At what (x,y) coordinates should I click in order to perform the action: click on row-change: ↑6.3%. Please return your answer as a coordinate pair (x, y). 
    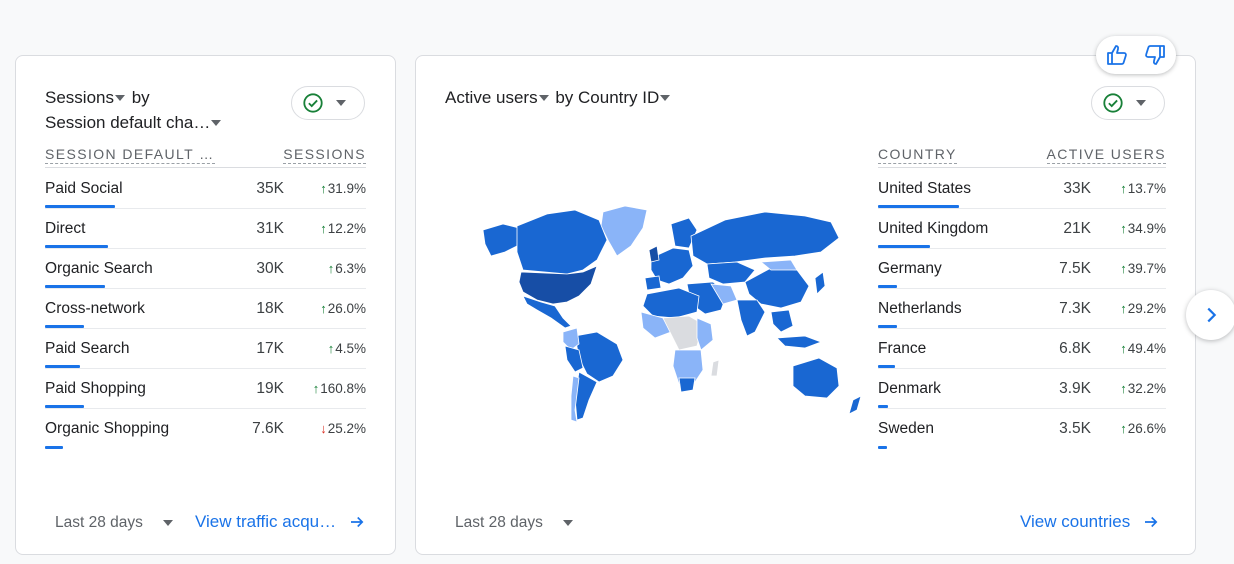
    Looking at the image, I should click on (347, 268).